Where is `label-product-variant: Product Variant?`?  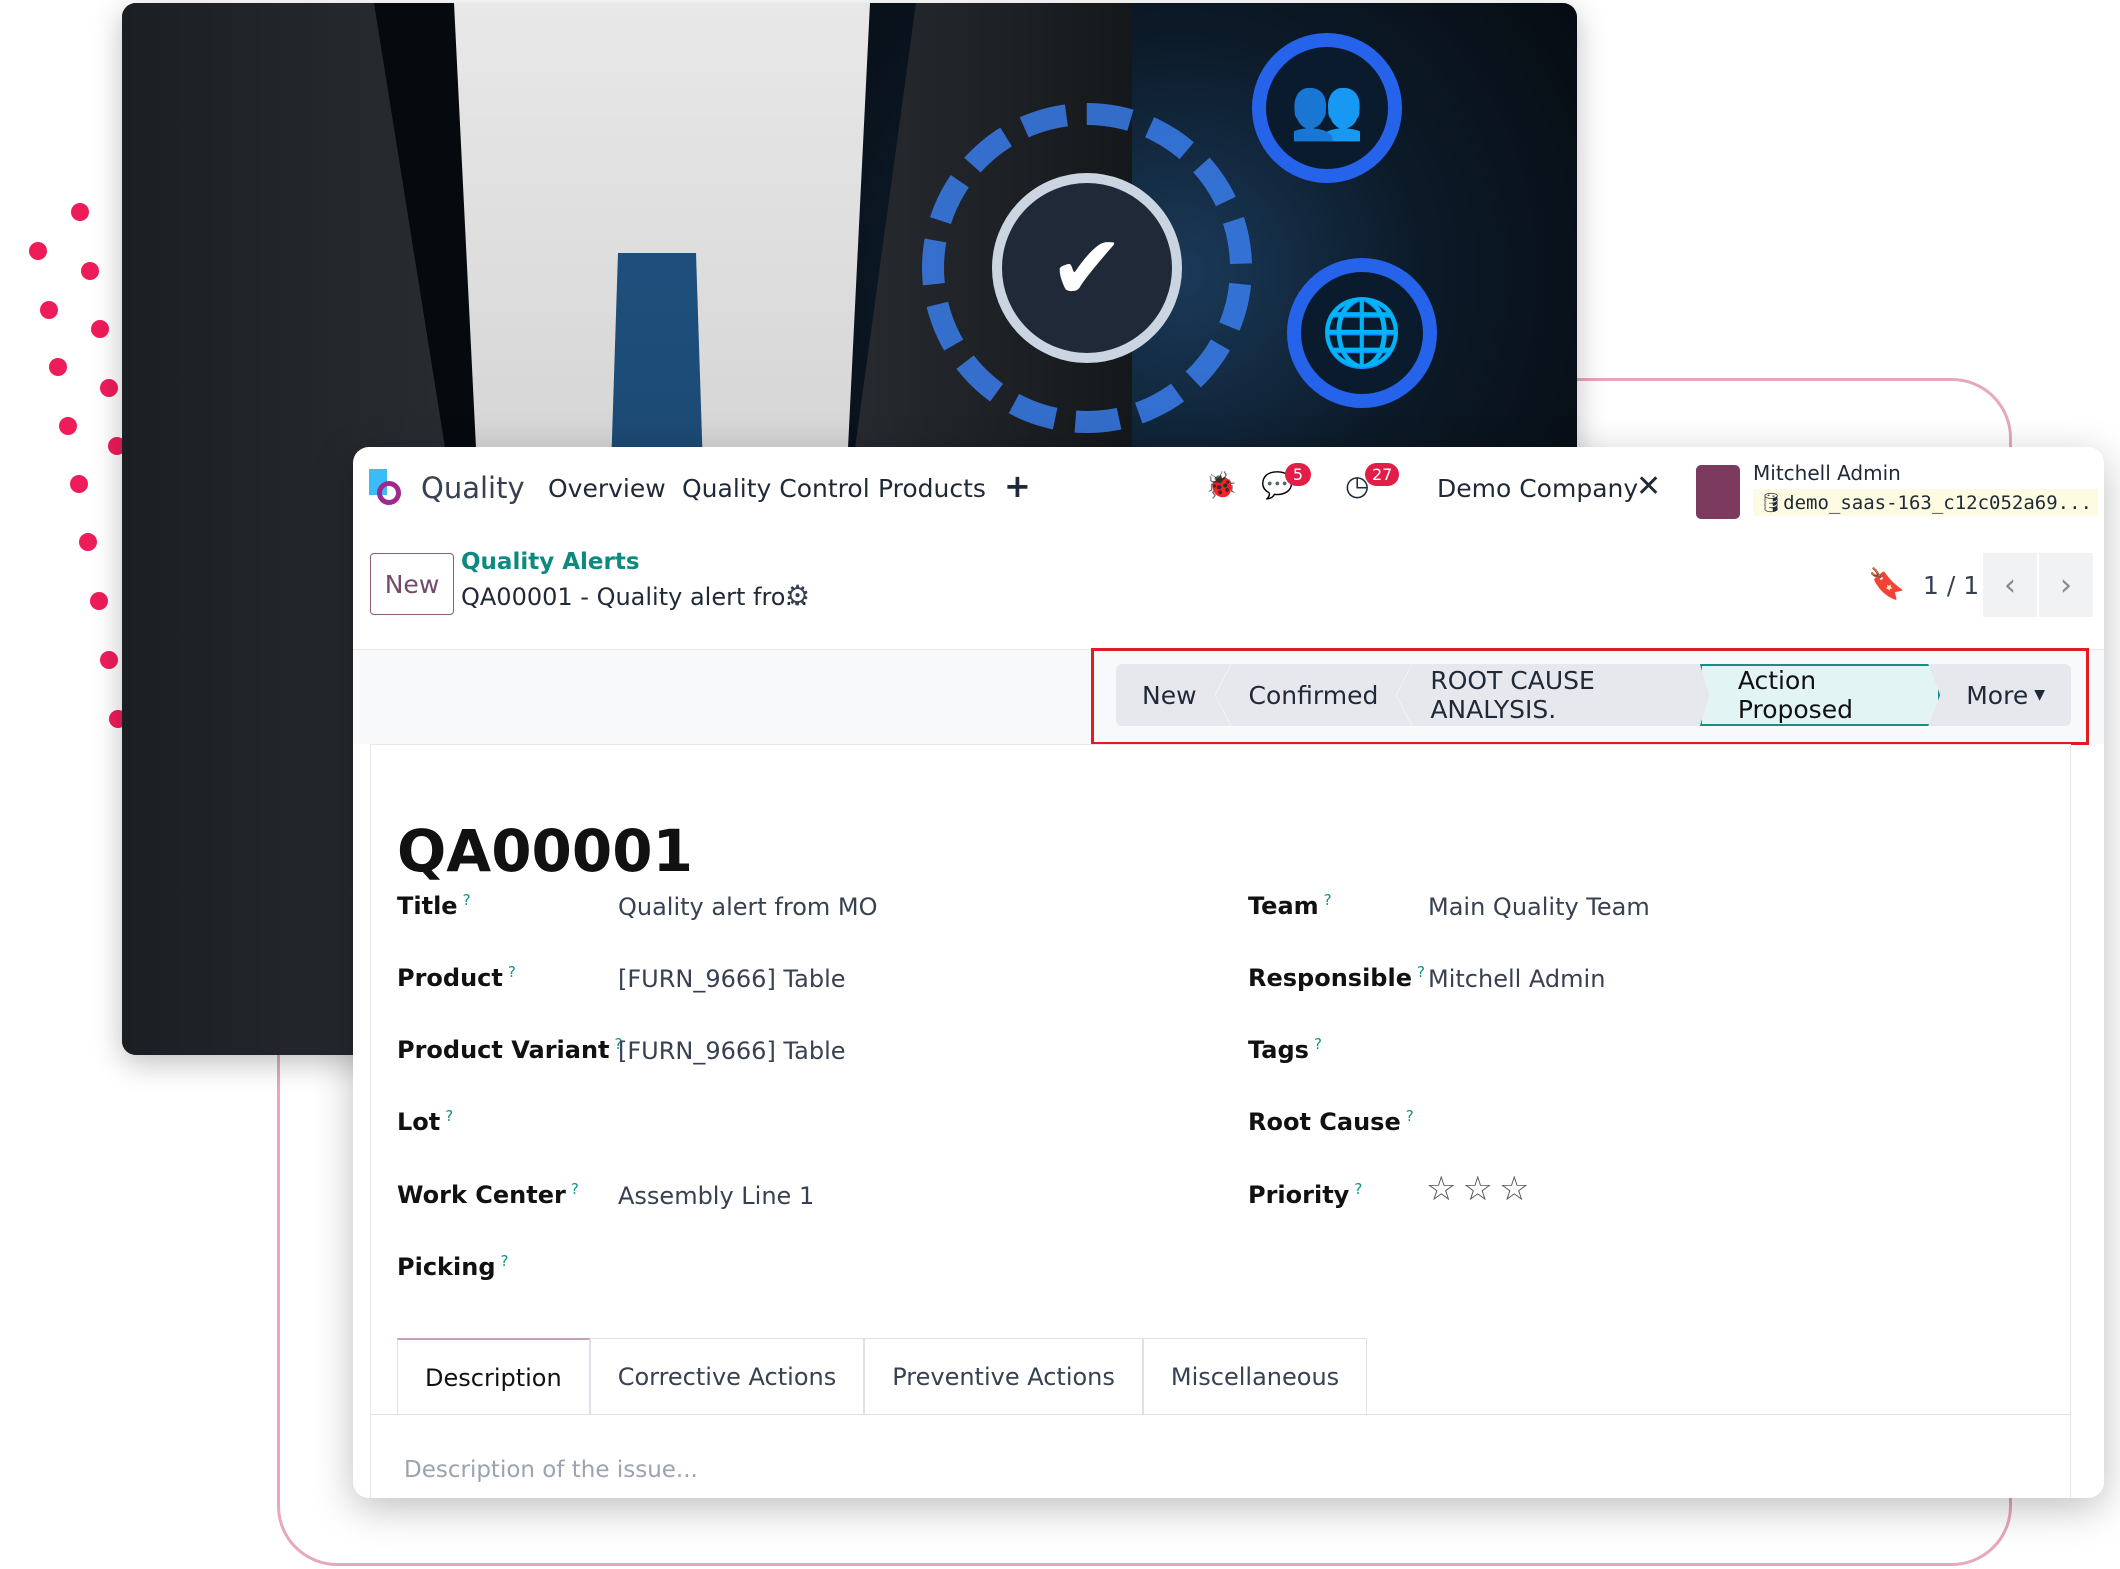
label-product-variant: Product Variant? is located at coordinates (510, 1049).